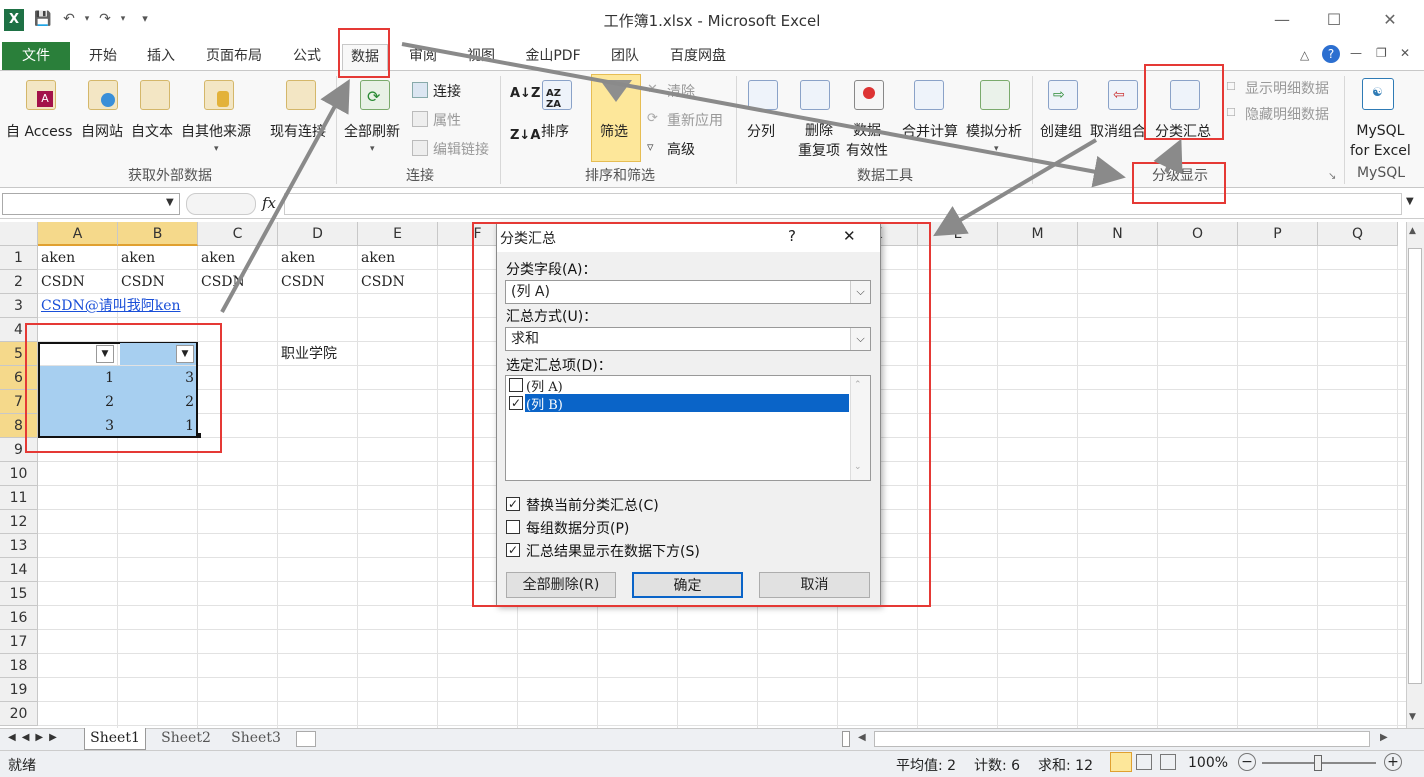 This screenshot has width=1424, height=777. I want to click on arrow-outline-to-subtotal, so click(1168, 156).